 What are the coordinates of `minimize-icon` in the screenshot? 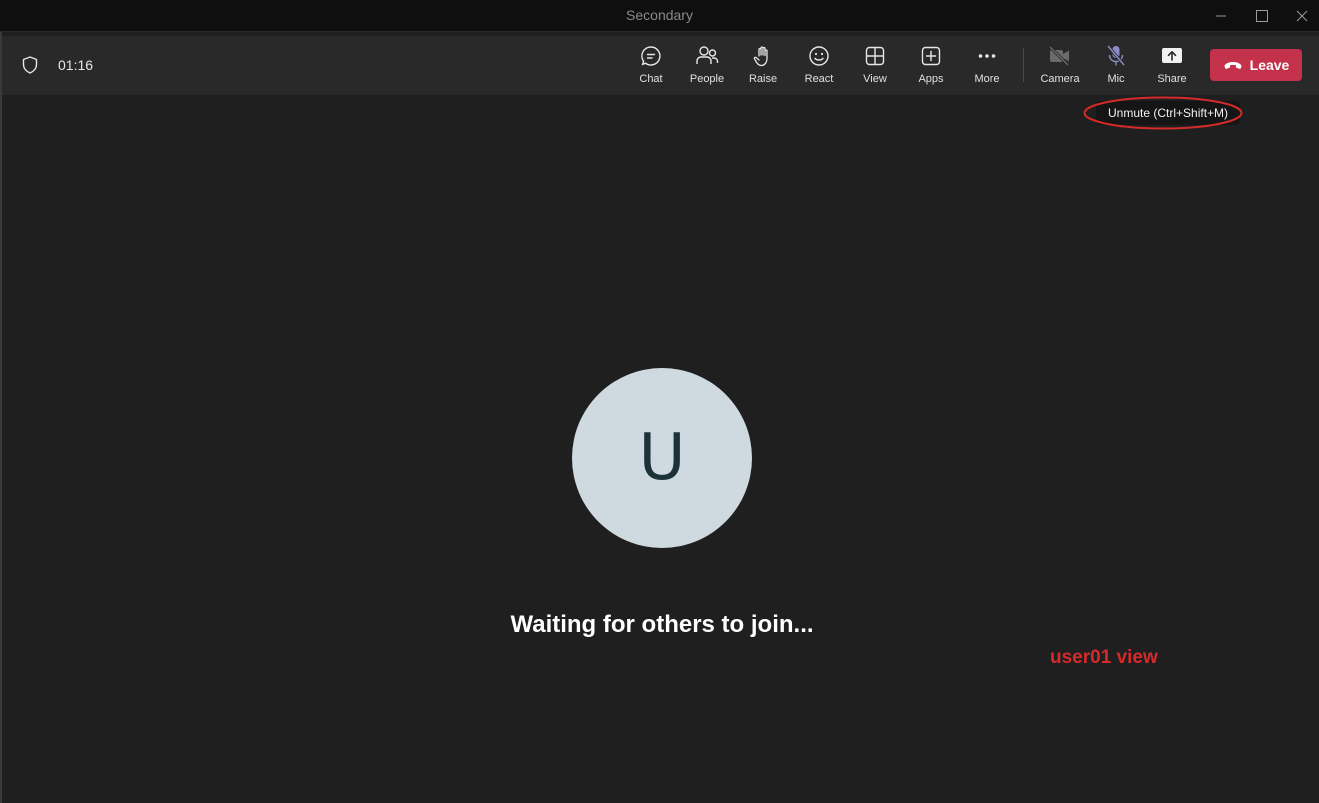 It's located at (1221, 16).